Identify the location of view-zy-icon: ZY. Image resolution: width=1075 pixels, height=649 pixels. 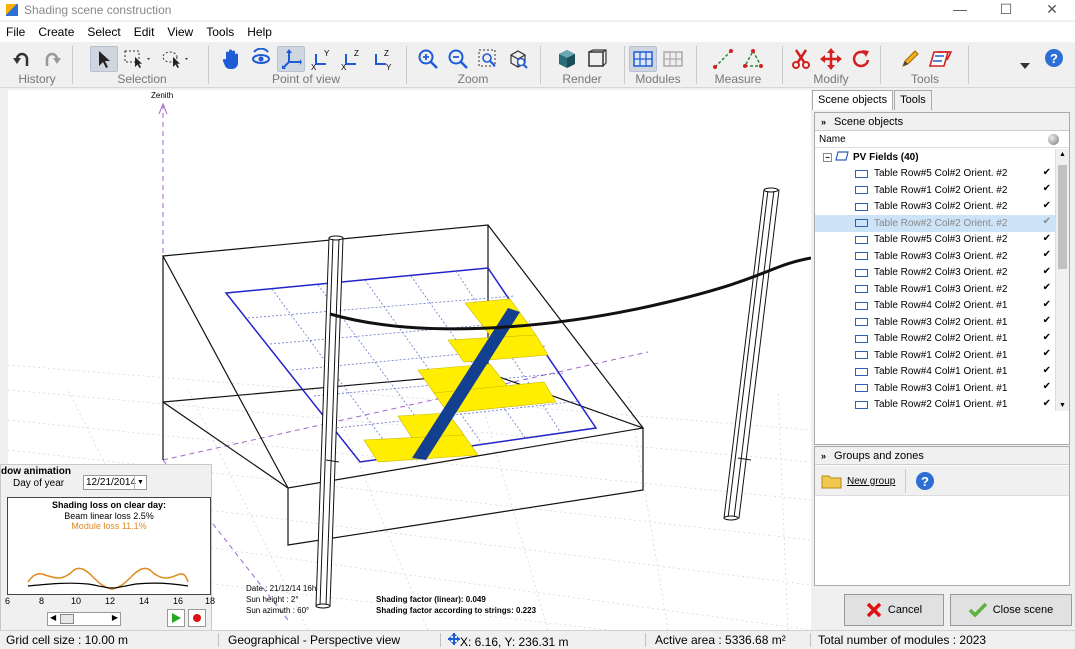
(381, 59).